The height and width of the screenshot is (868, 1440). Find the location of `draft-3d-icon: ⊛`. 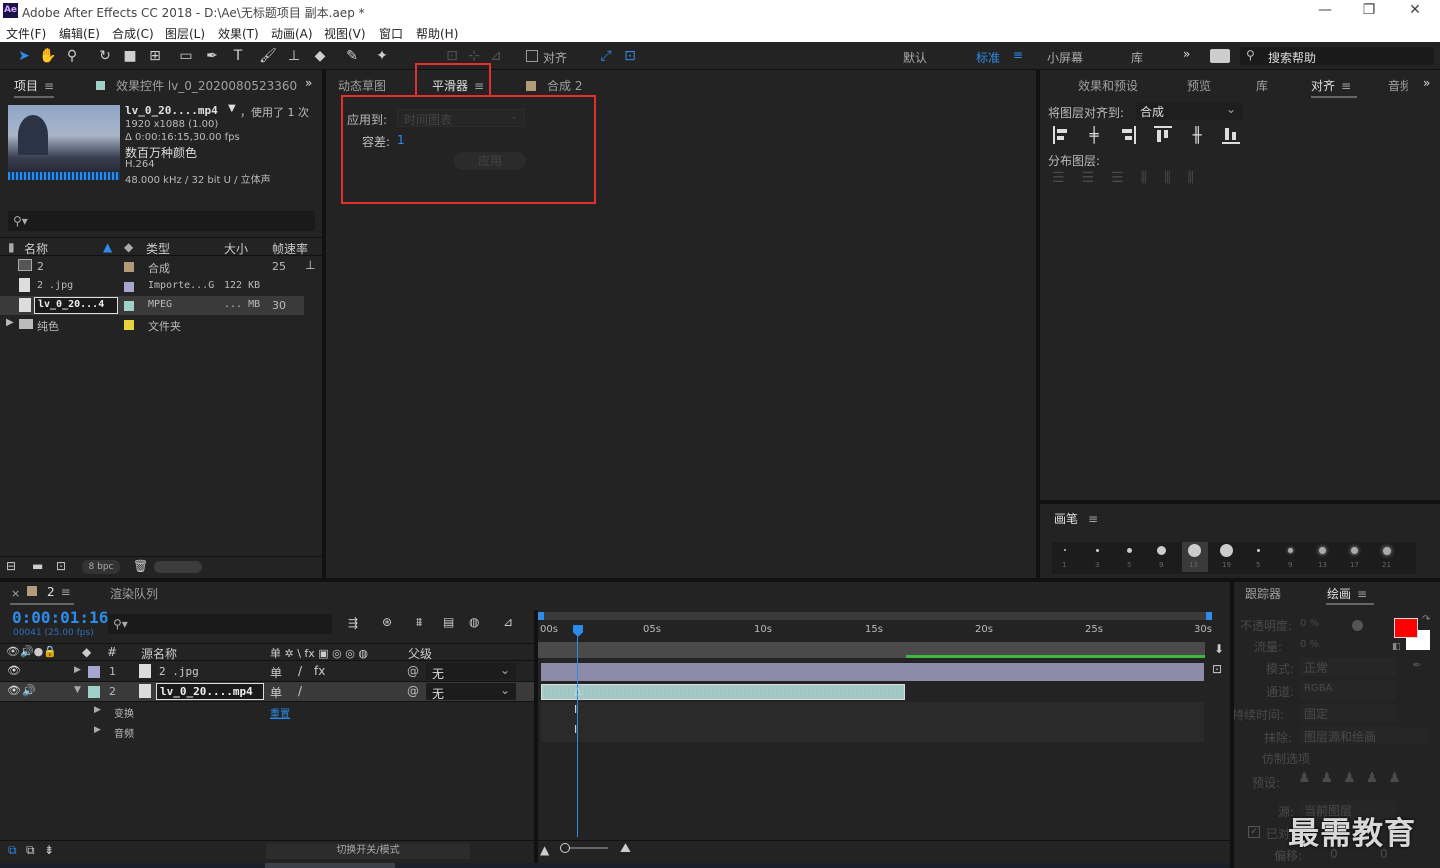

draft-3d-icon: ⊛ is located at coordinates (387, 622).